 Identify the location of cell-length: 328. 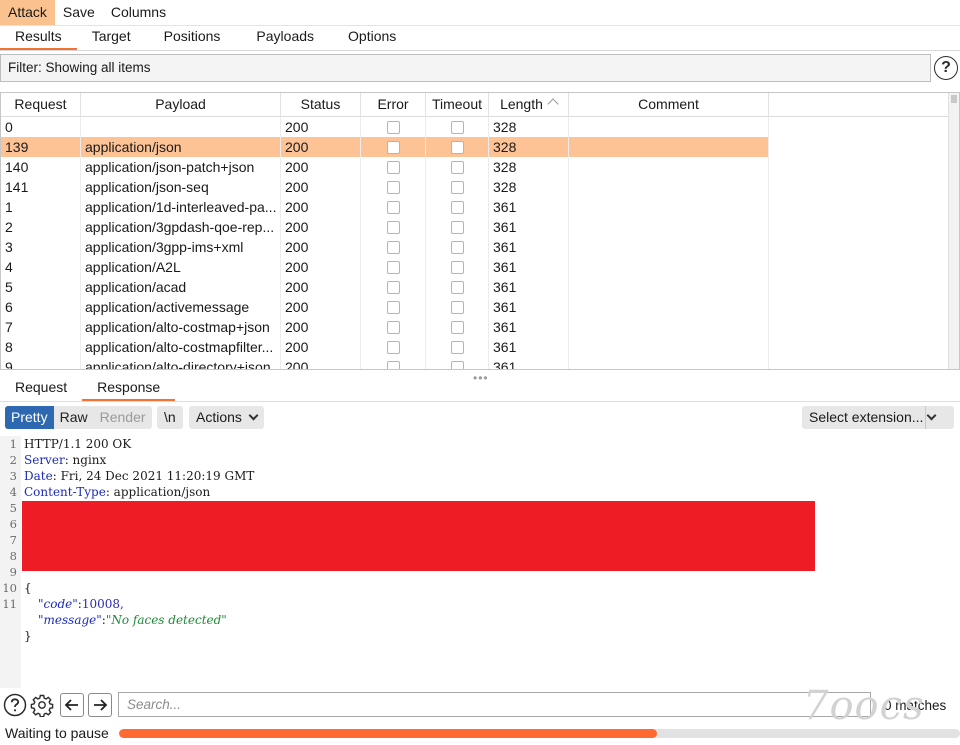
(529, 167).